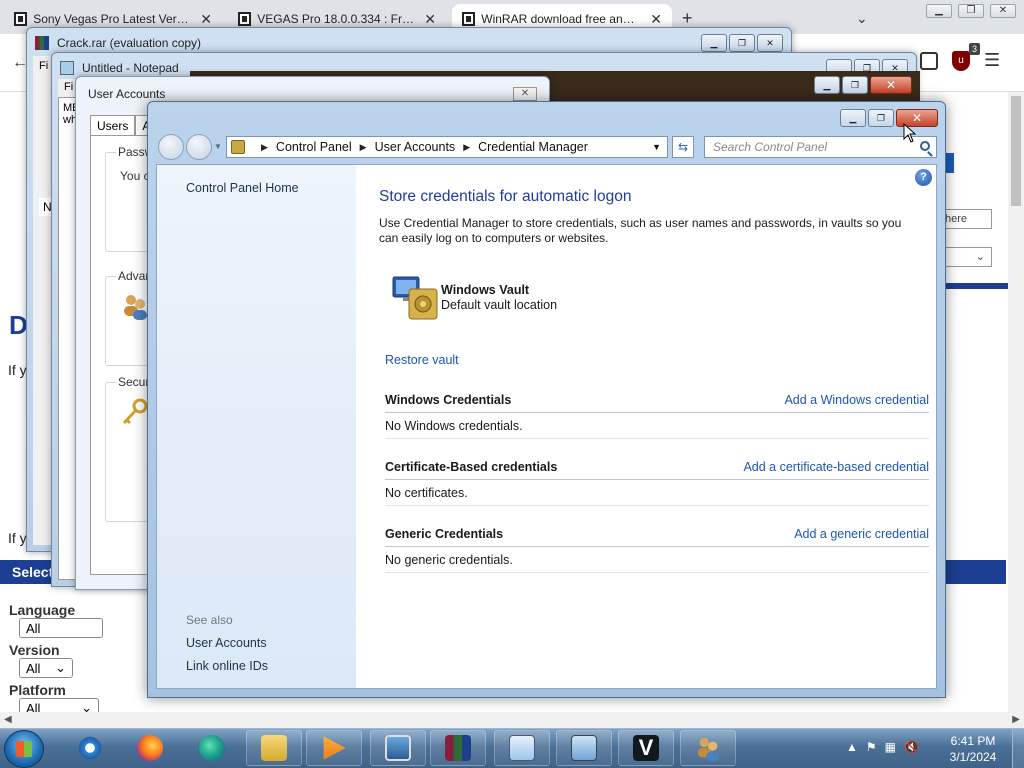 The height and width of the screenshot is (768, 1024). I want to click on scroll-right-icon: ▶, so click(1016, 719).